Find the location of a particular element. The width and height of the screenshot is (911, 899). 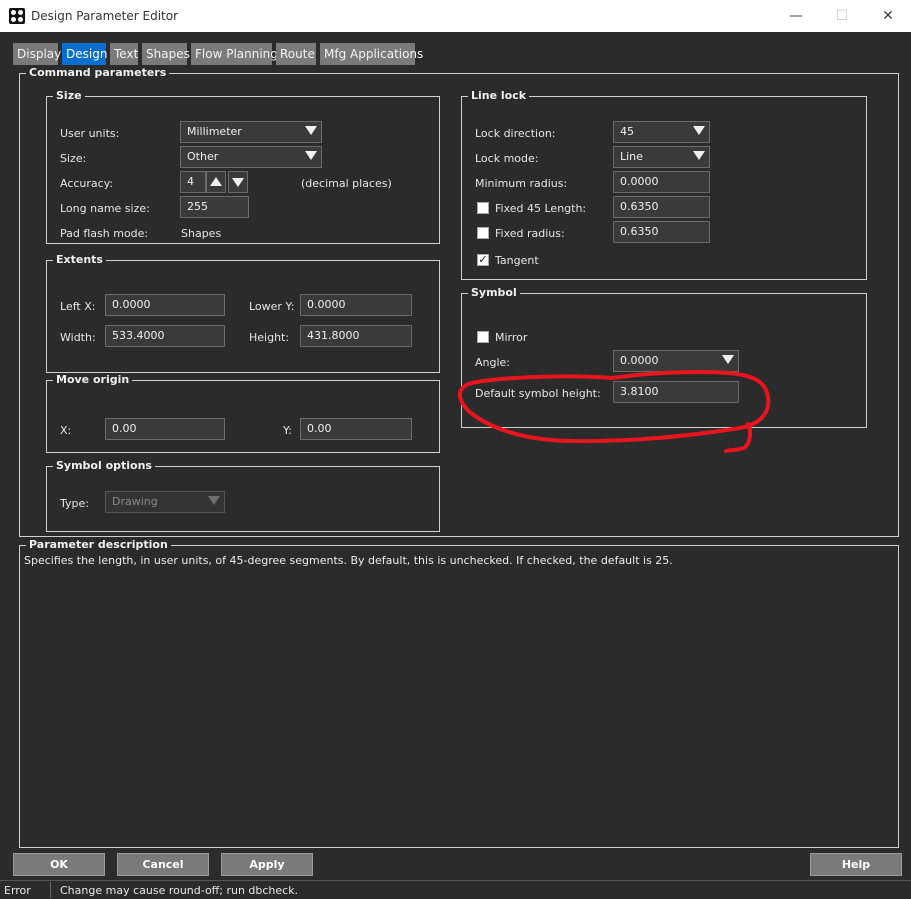

maximize-button: ☐ is located at coordinates (842, 16).